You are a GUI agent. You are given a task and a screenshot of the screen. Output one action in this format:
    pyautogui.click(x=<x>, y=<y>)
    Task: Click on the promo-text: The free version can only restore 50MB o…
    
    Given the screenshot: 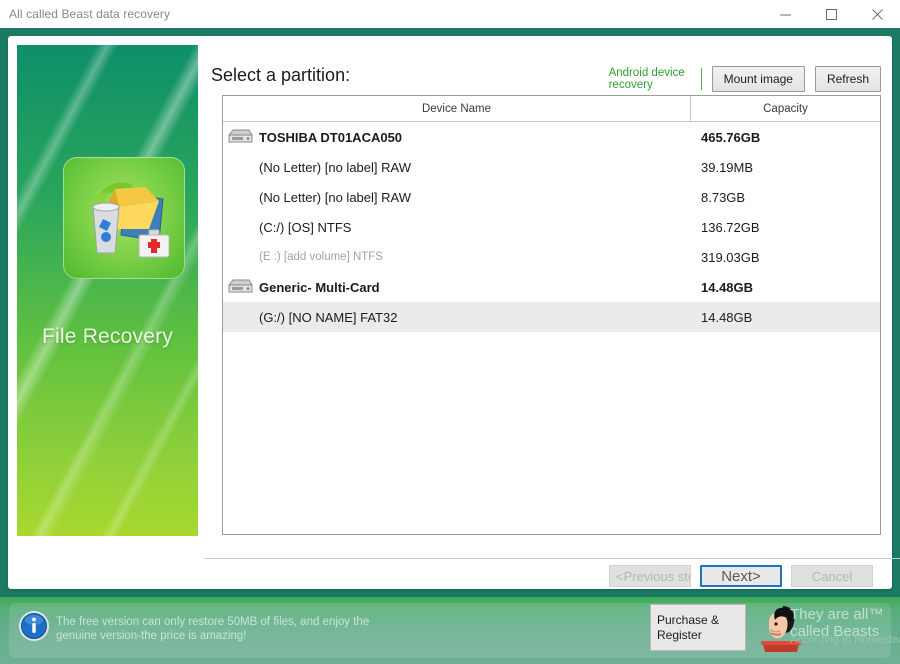 What is the action you would take?
    pyautogui.click(x=213, y=629)
    